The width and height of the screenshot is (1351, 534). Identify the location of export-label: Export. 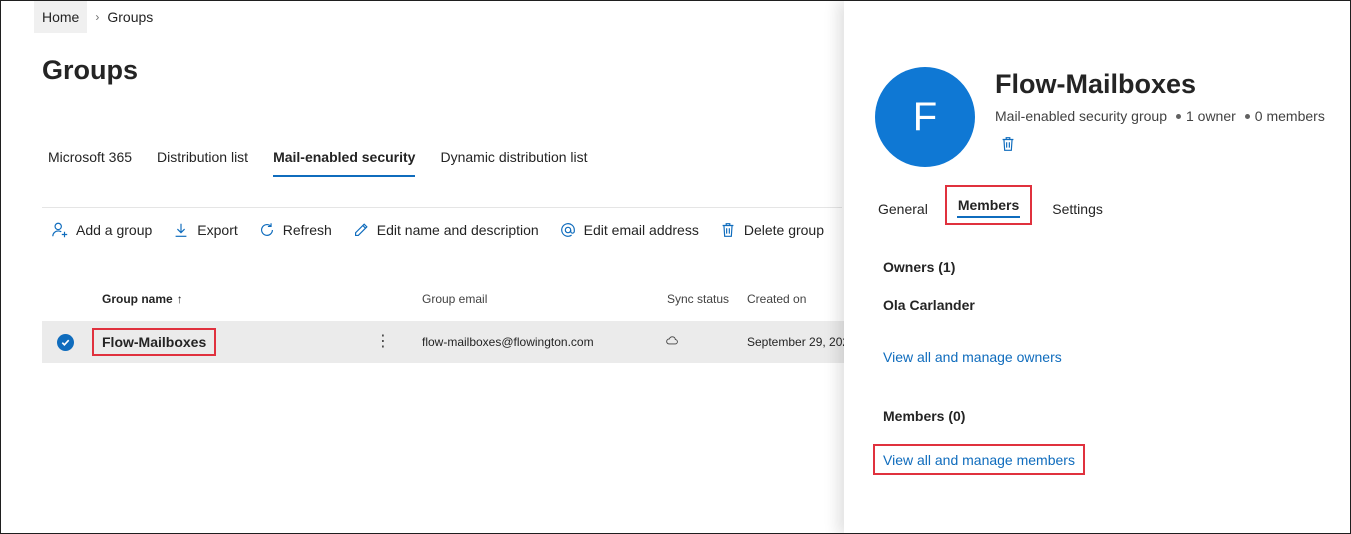
(217, 230).